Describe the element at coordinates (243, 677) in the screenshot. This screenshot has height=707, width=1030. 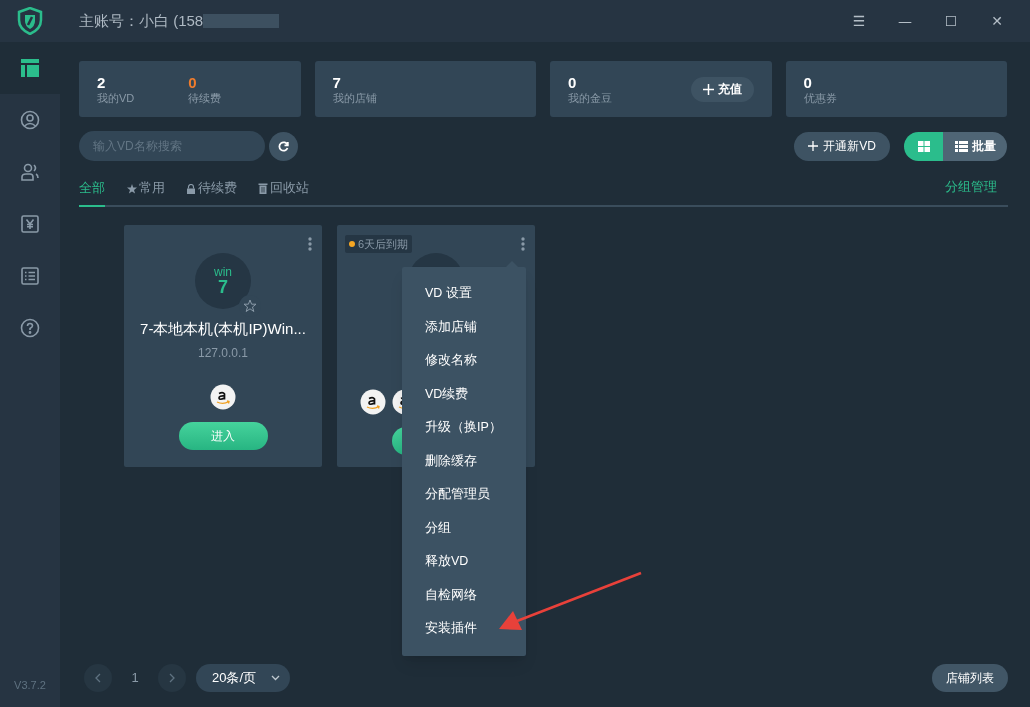
I see `page-size-dropdown: 20条/页` at that location.